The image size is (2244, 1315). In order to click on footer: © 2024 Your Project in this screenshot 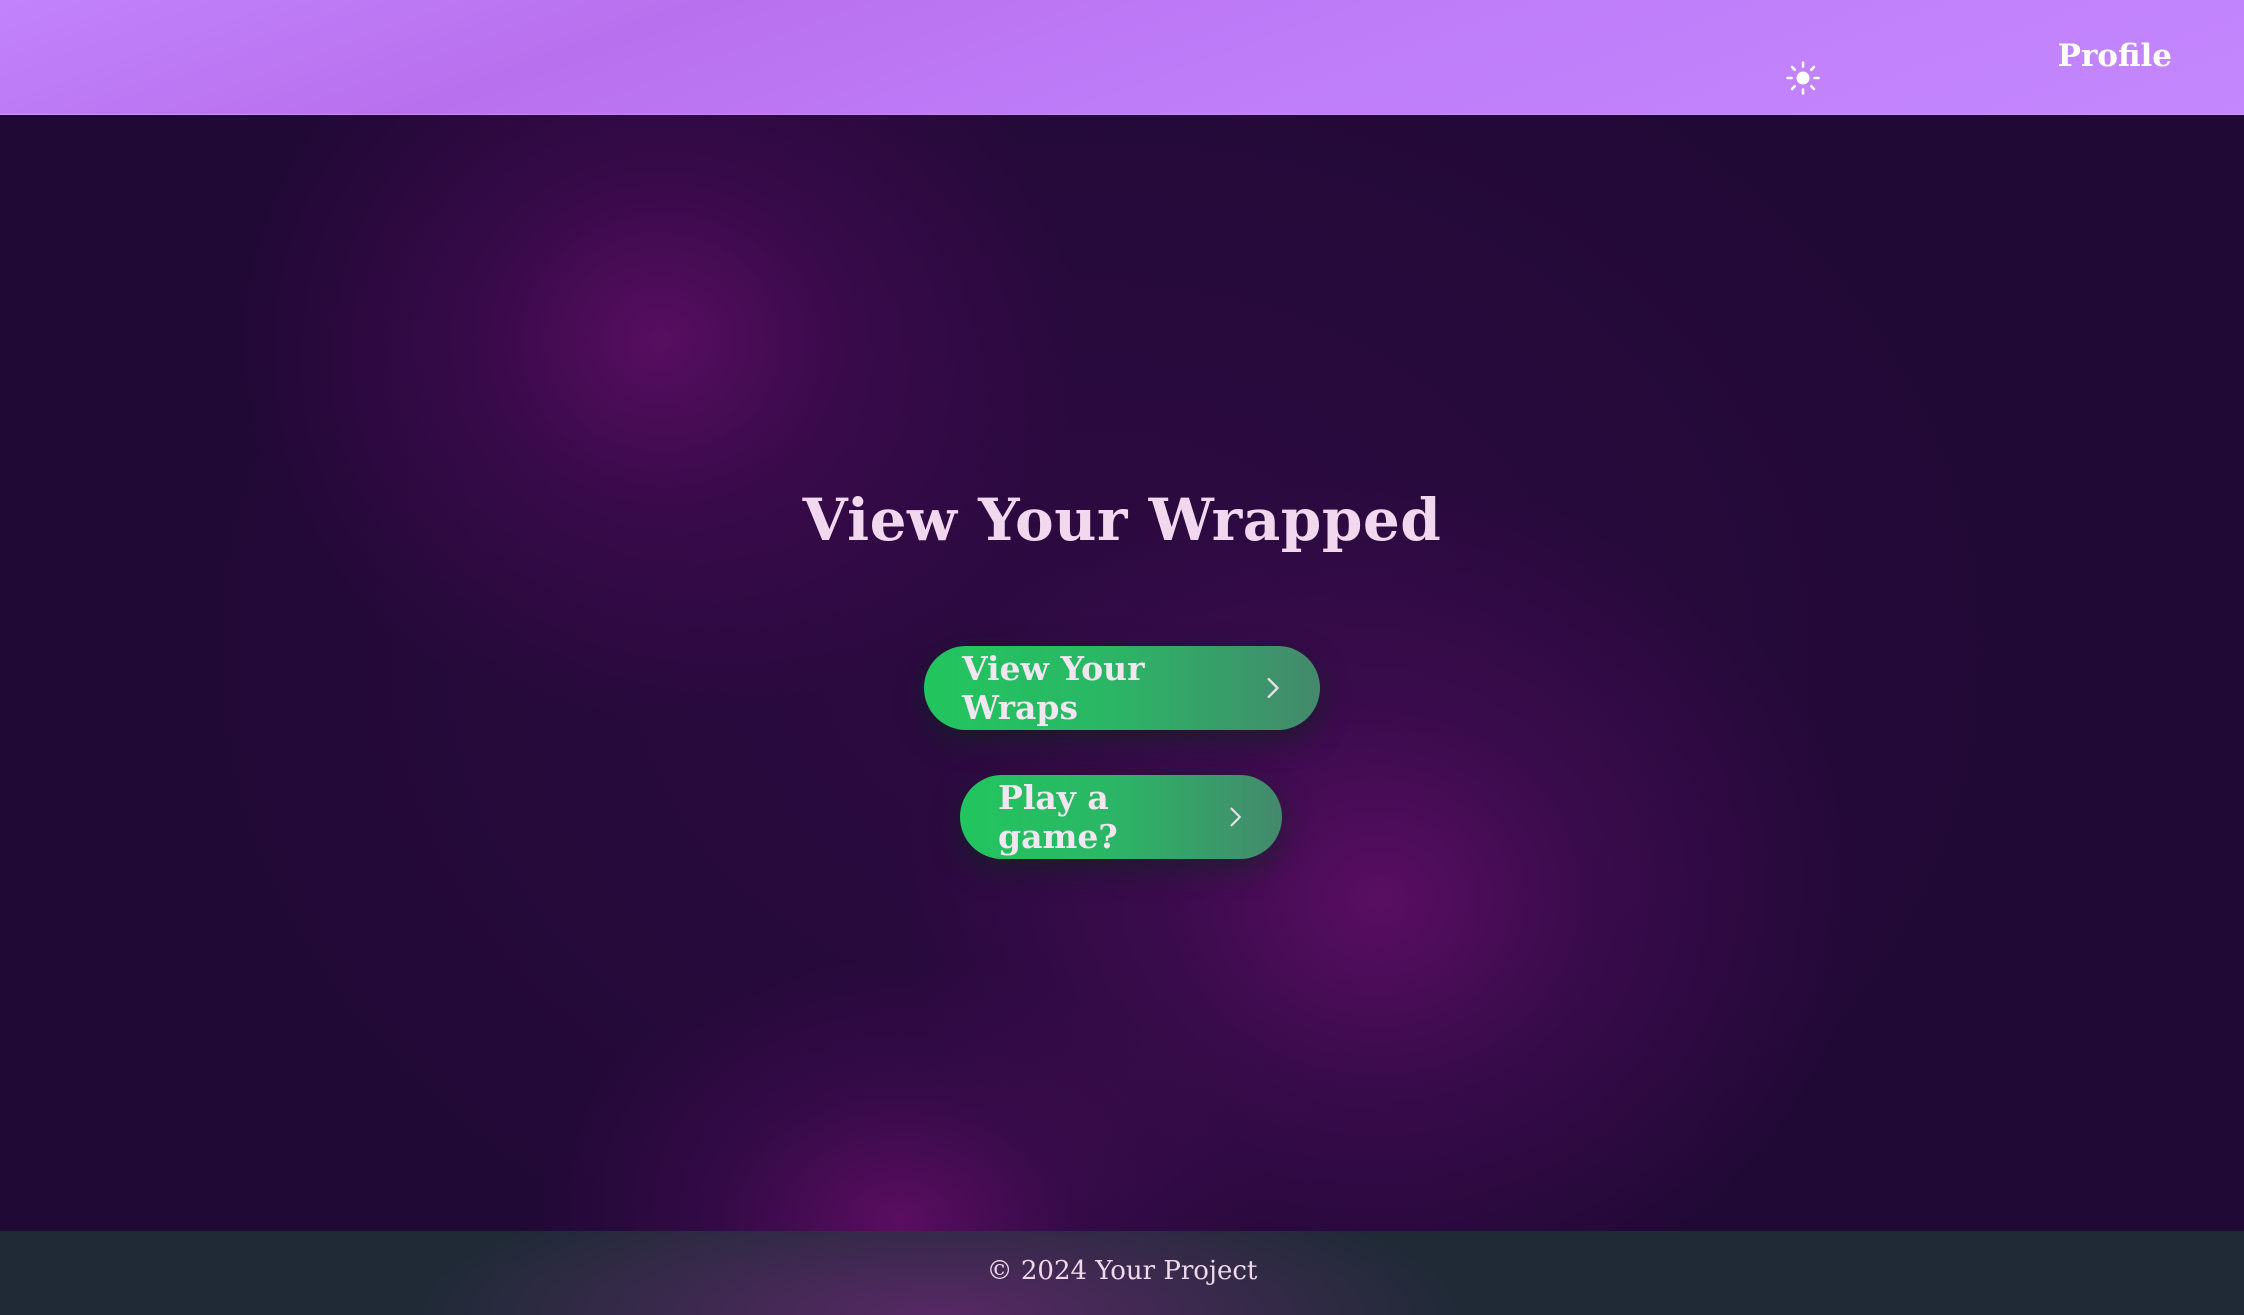, I will do `click(1122, 1273)`.